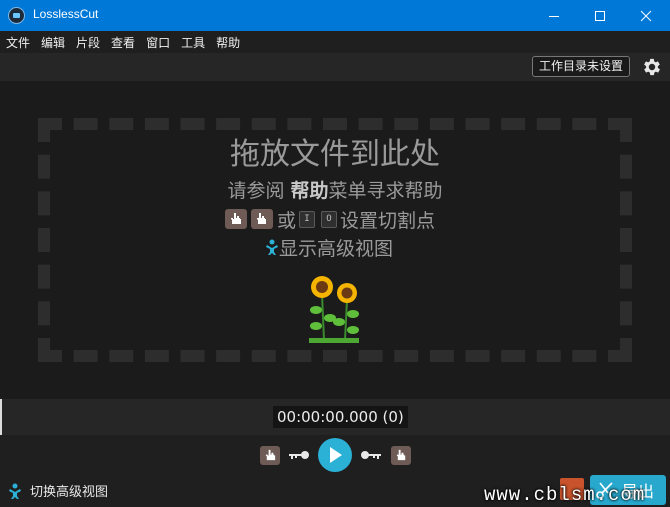 This screenshot has width=670, height=507. I want to click on show-advanced-view-link: 显示高级视图, so click(329, 247).